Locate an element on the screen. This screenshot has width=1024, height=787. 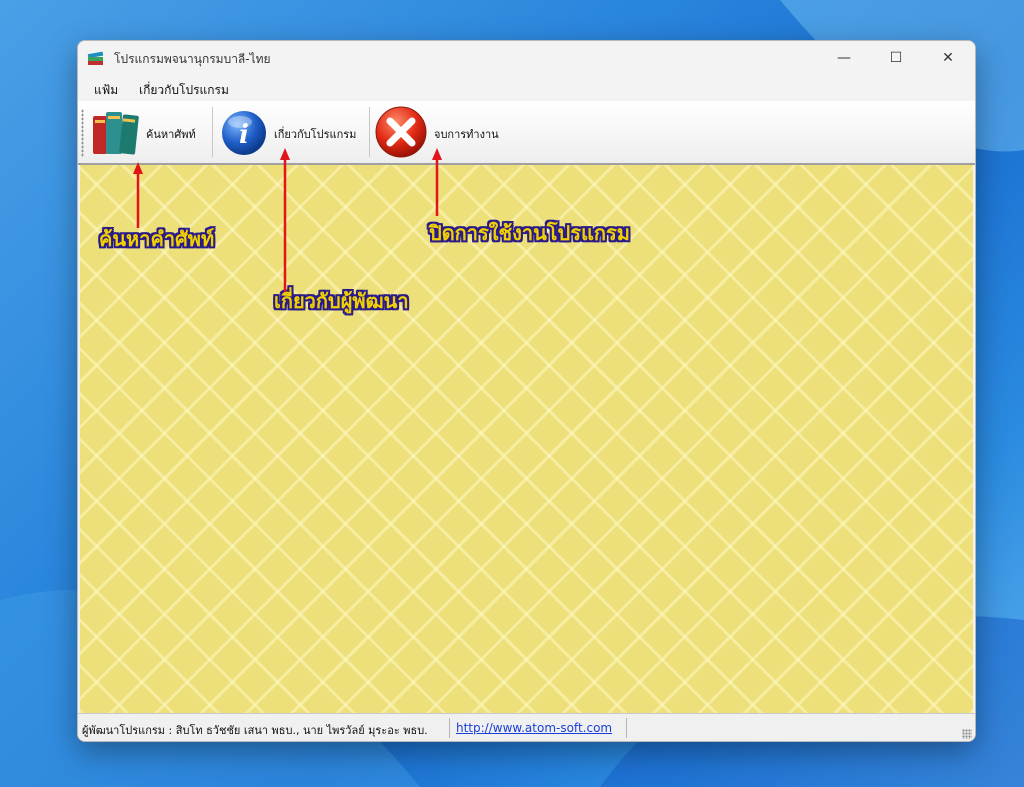
annotation-about: เกี่ยวกับผู้พัฒนา is located at coordinates (341, 301).